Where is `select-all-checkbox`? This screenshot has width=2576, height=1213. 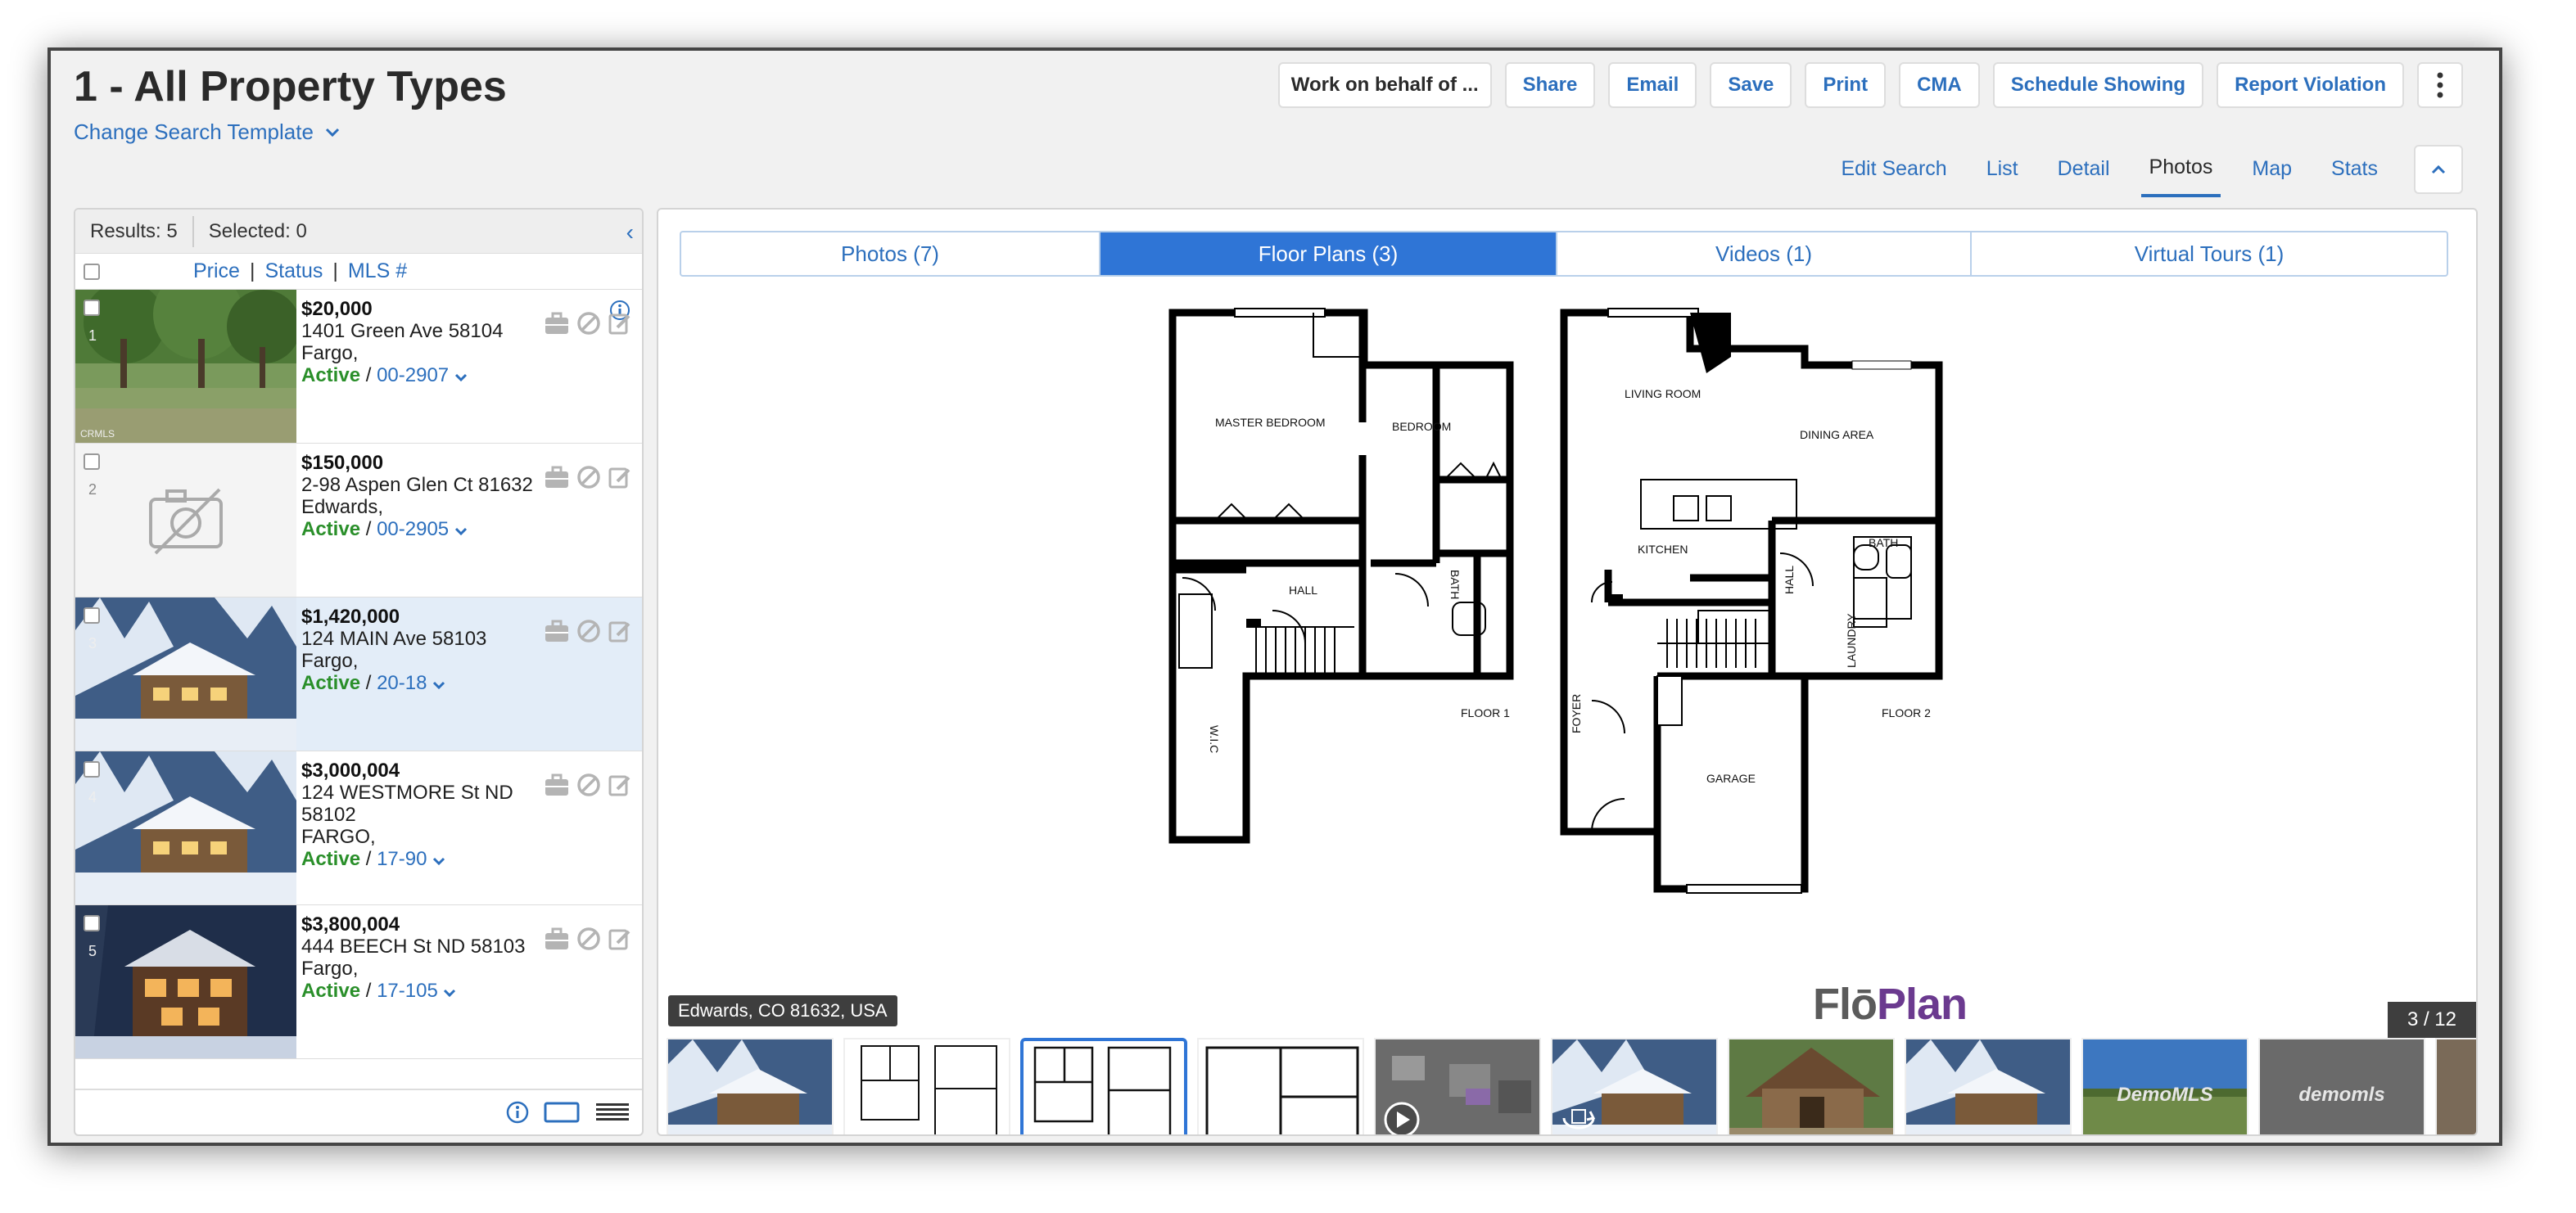 select-all-checkbox is located at coordinates (92, 271).